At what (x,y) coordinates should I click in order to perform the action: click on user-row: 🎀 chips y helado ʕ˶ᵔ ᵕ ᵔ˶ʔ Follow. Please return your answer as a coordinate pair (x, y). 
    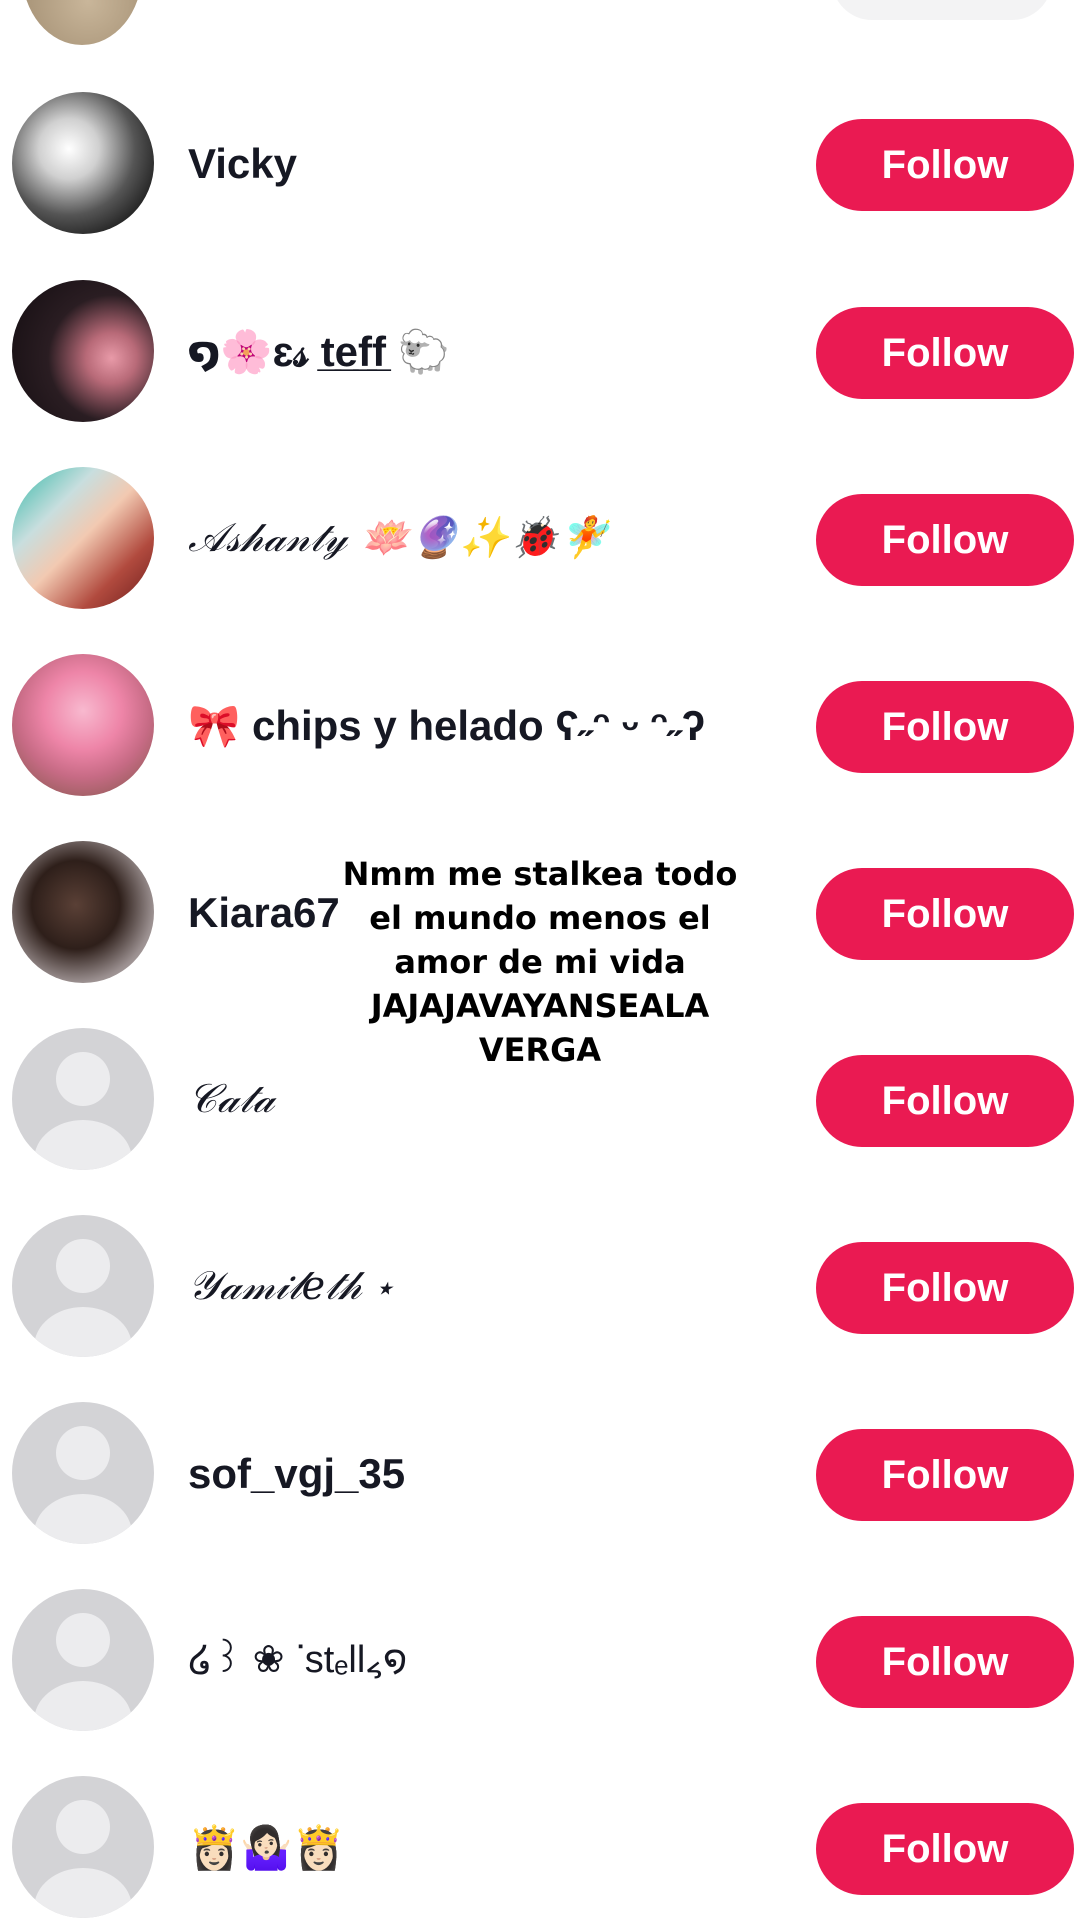
    Looking at the image, I should click on (540, 725).